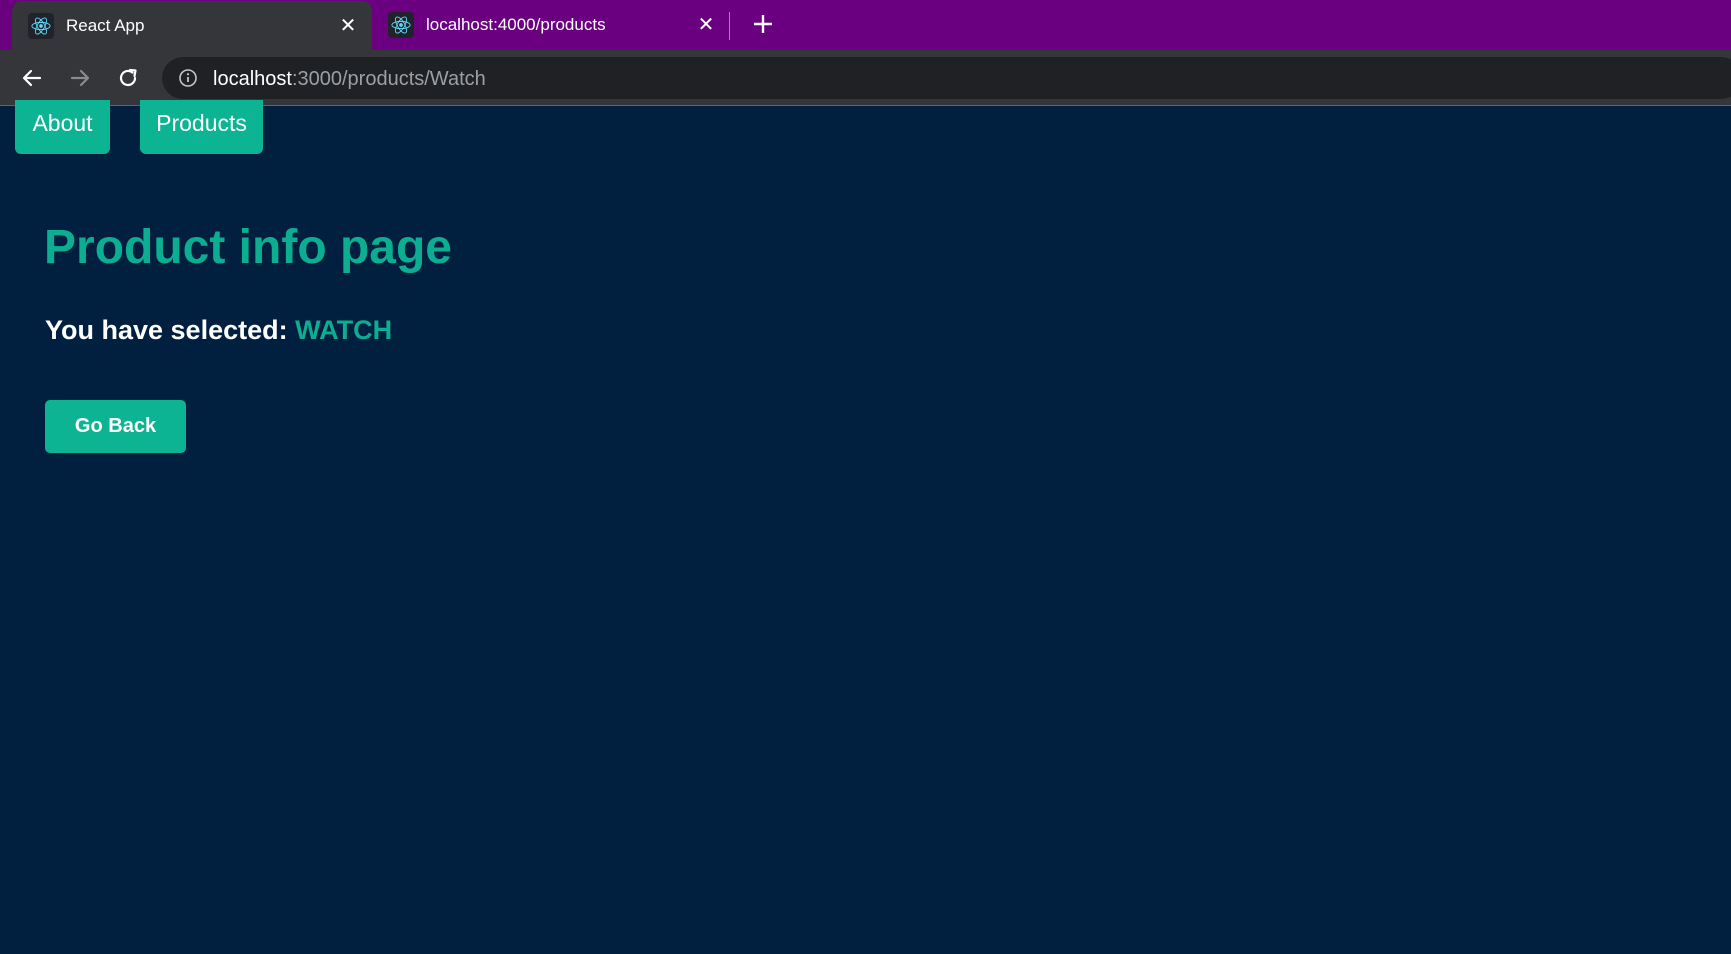 This screenshot has height=954, width=1731. What do you see at coordinates (105, 25) in the screenshot?
I see `tab-title: React App` at bounding box center [105, 25].